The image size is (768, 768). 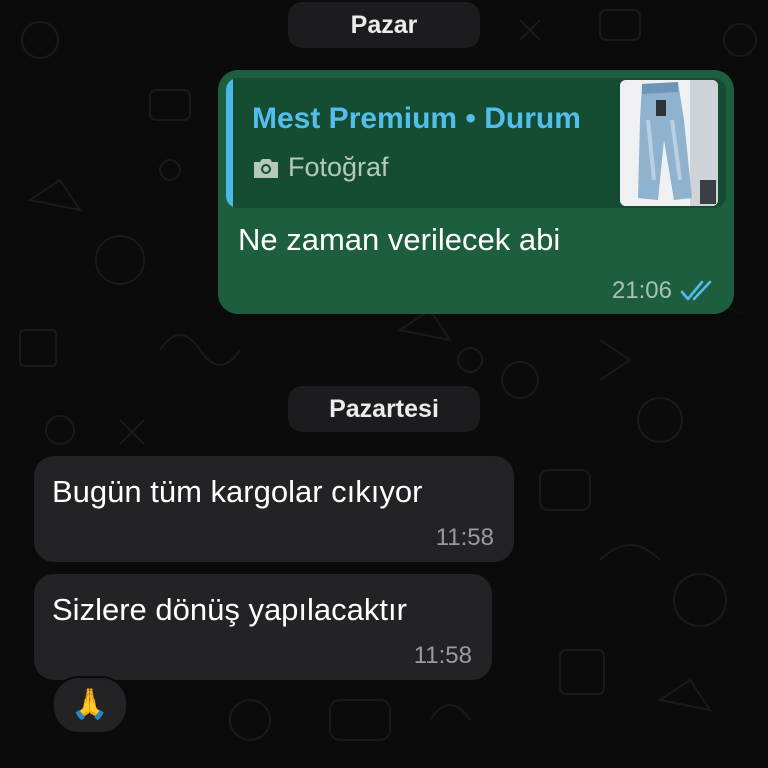 I want to click on quoted-status-reply: Mest Premium • Durum Fotoğraf, so click(x=476, y=143).